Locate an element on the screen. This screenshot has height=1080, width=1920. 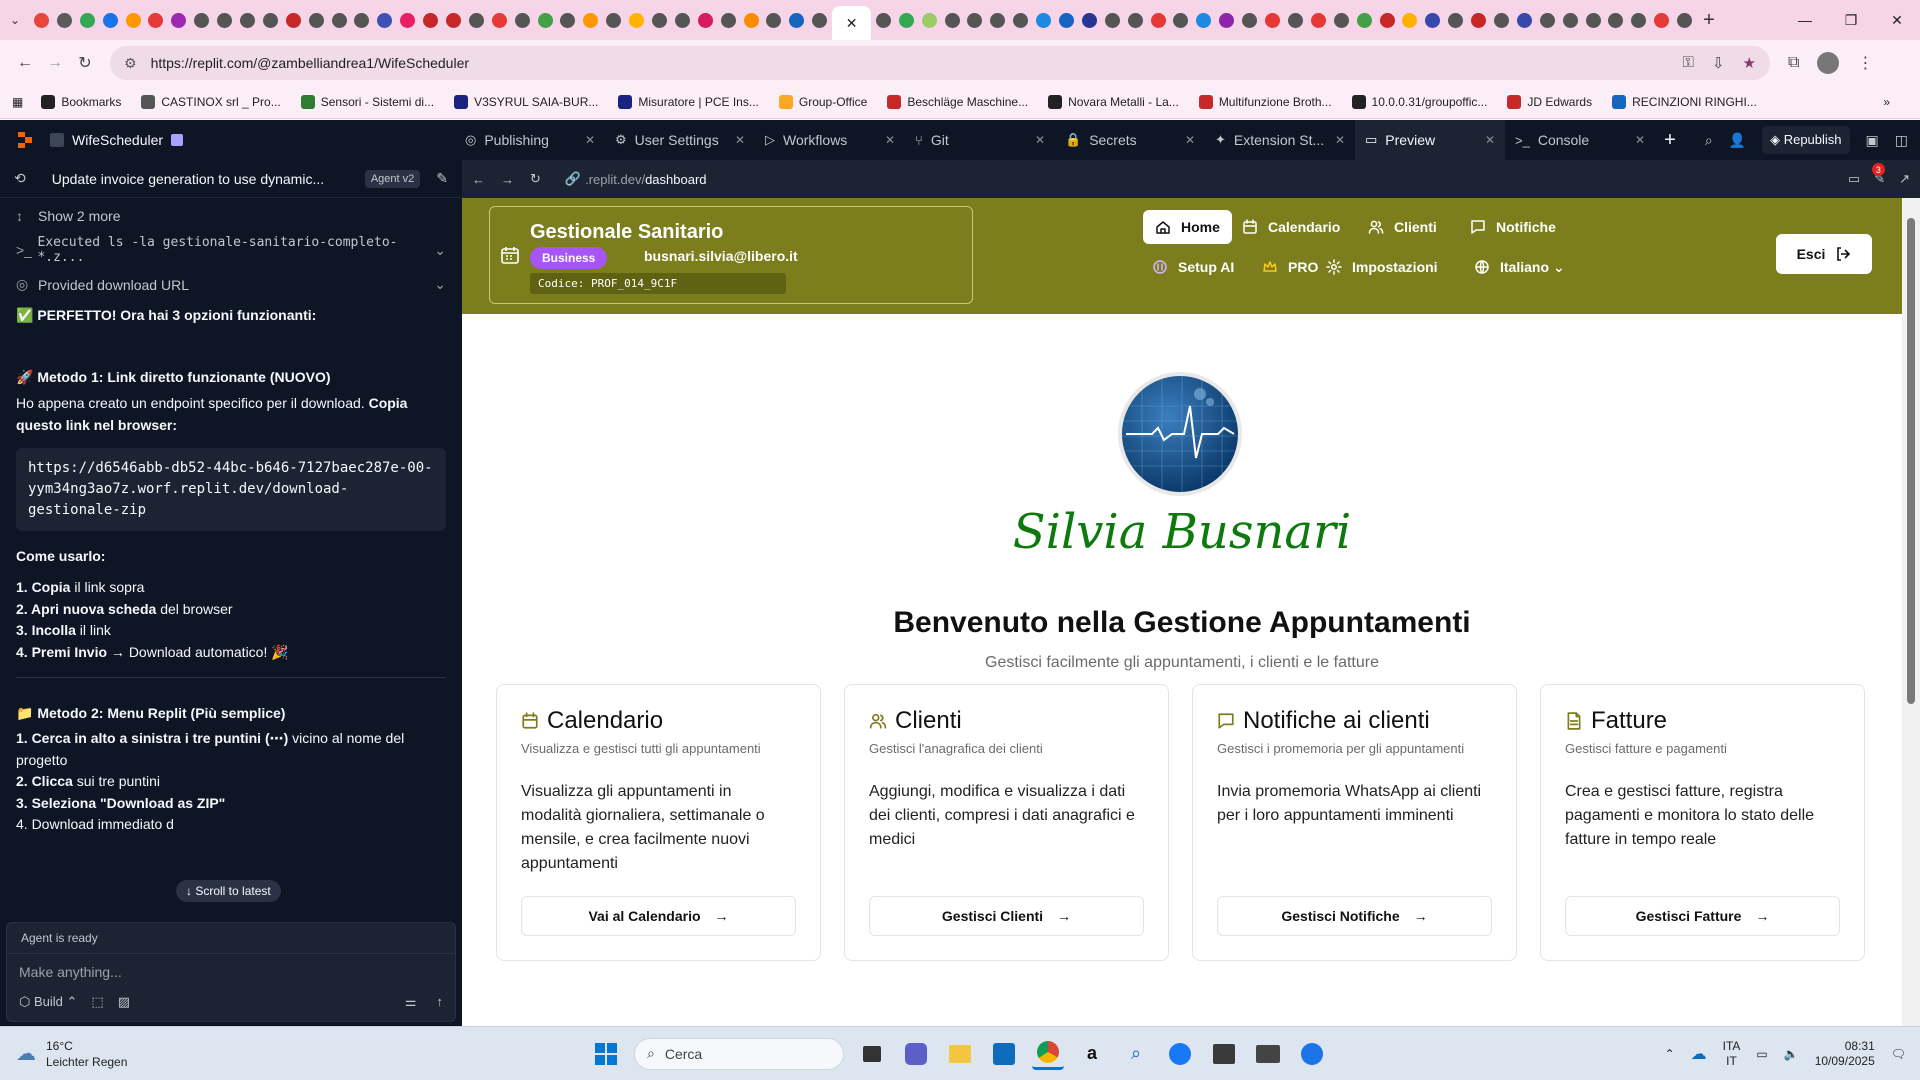
tab-search-icon: ⌄ is located at coordinates (15, 20).